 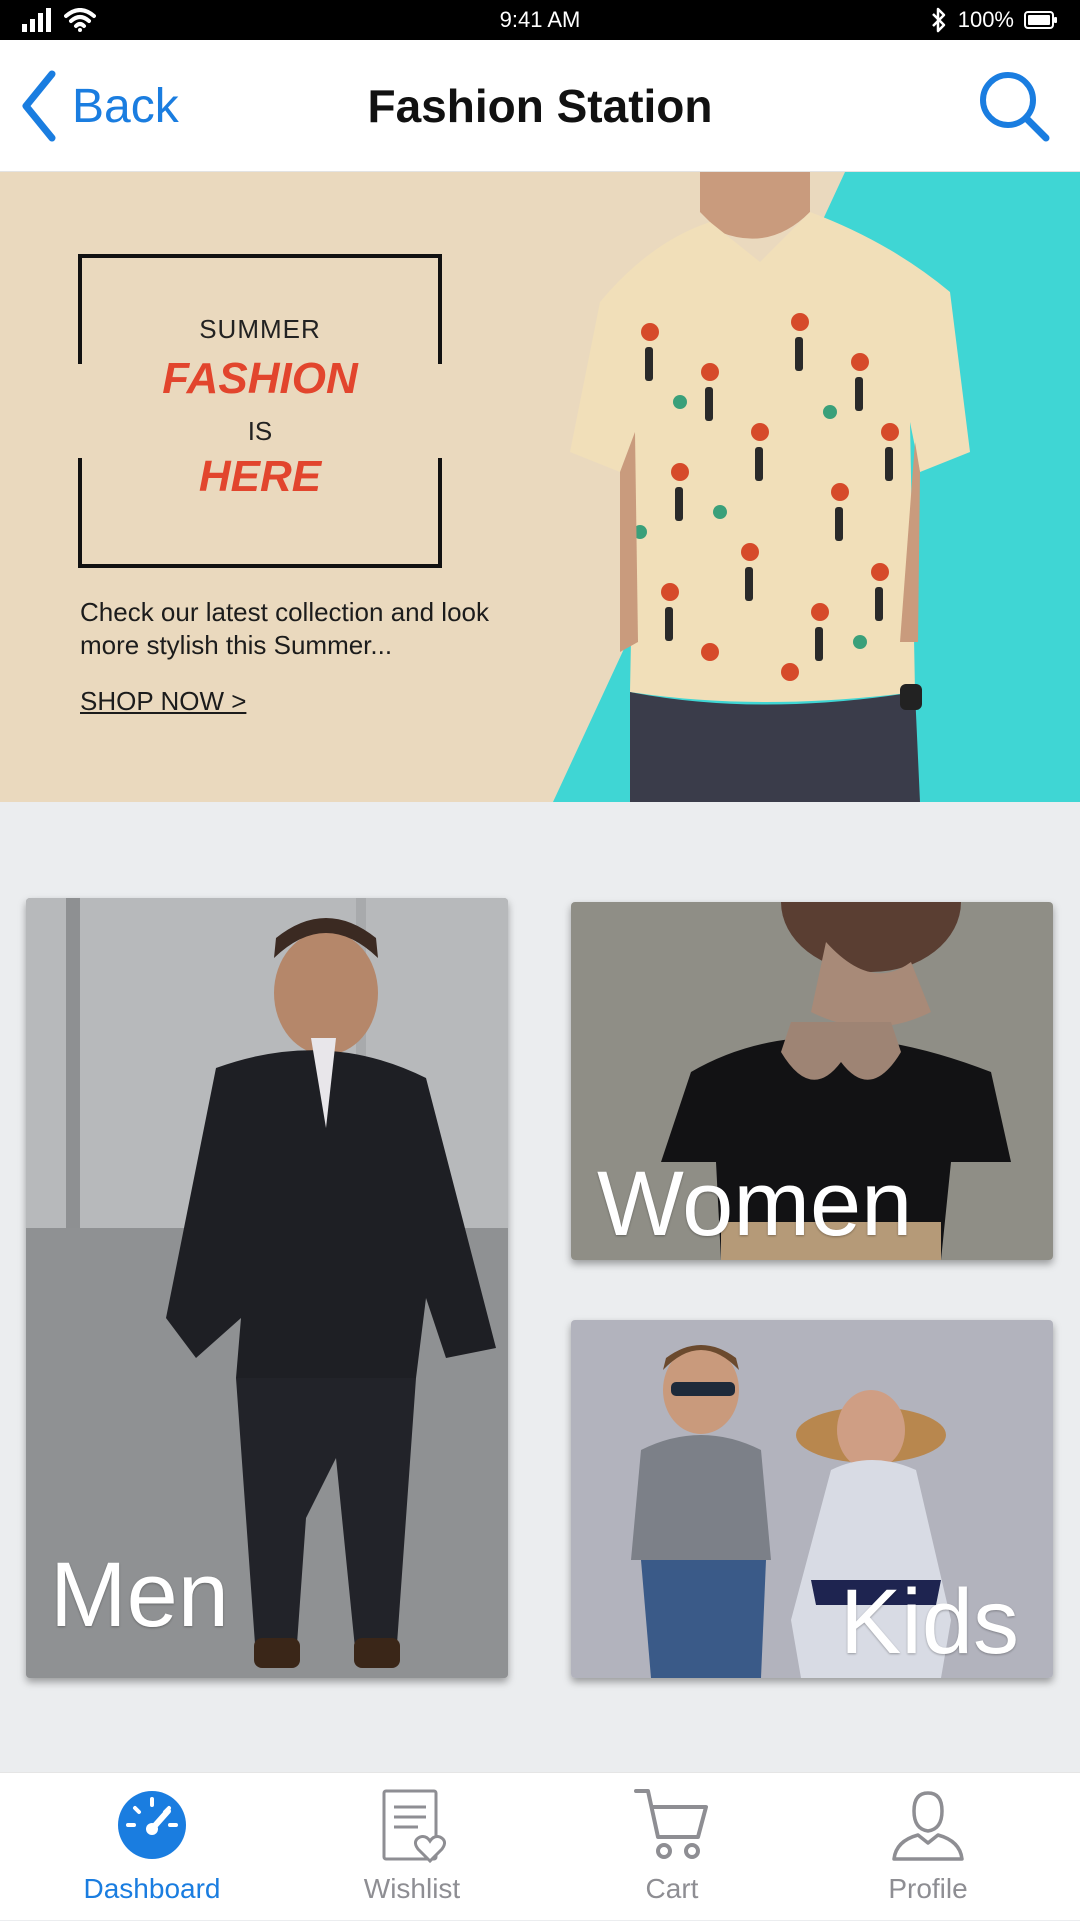 I want to click on status-right: 100%, so click(x=994, y=20).